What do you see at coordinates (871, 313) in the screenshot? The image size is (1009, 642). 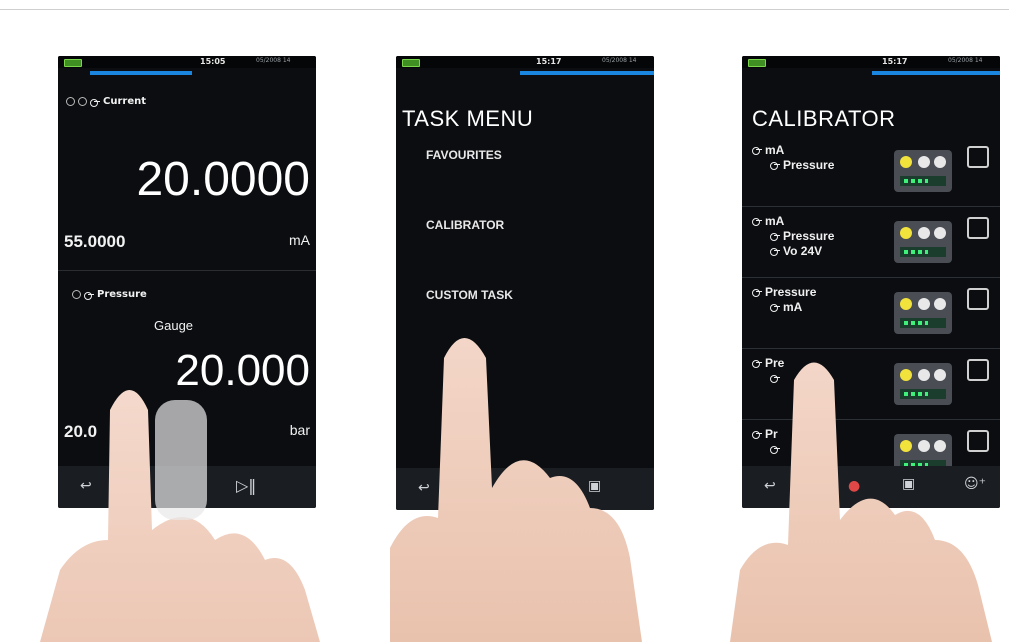 I see `task-row: Pressure mA` at bounding box center [871, 313].